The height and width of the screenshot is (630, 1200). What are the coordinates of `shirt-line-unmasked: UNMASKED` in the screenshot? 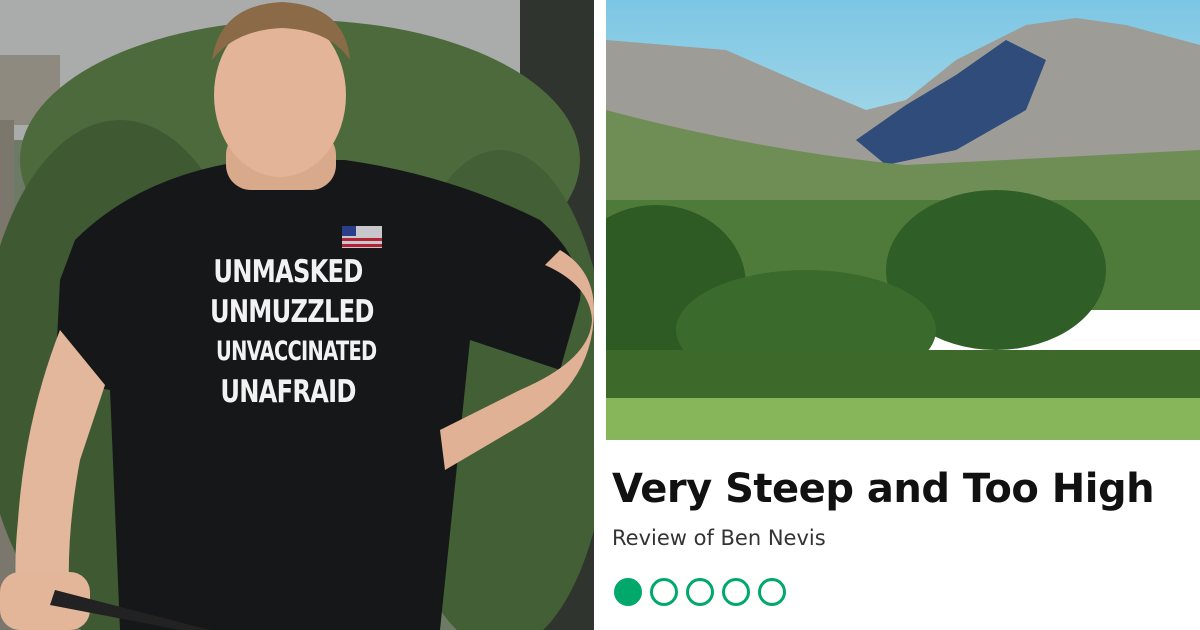 It's located at (288, 272).